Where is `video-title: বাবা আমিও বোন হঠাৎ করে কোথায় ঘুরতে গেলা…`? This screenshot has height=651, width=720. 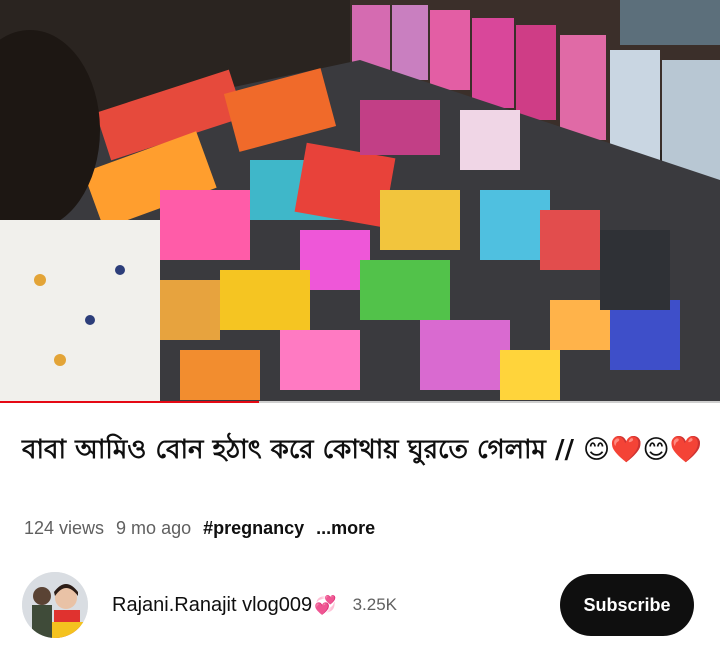
video-title: বাবা আমিও বোন হঠাৎ করে কোথায় ঘুরতে গেলা… is located at coordinates (362, 450).